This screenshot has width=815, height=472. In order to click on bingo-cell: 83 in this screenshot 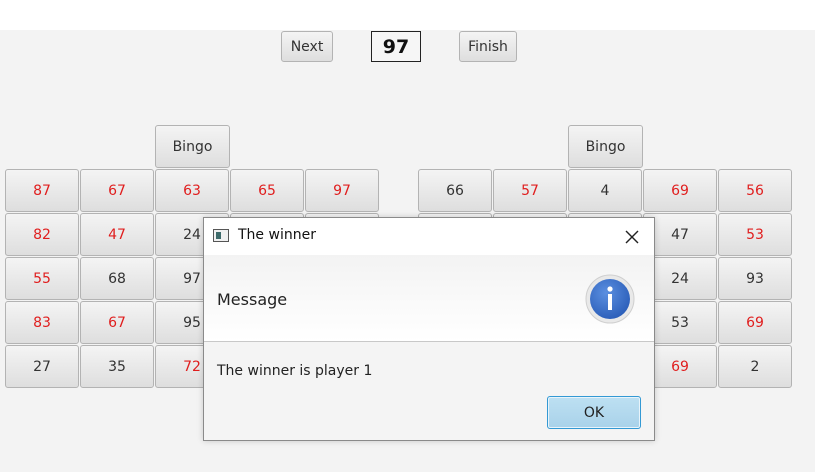, I will do `click(42, 322)`.